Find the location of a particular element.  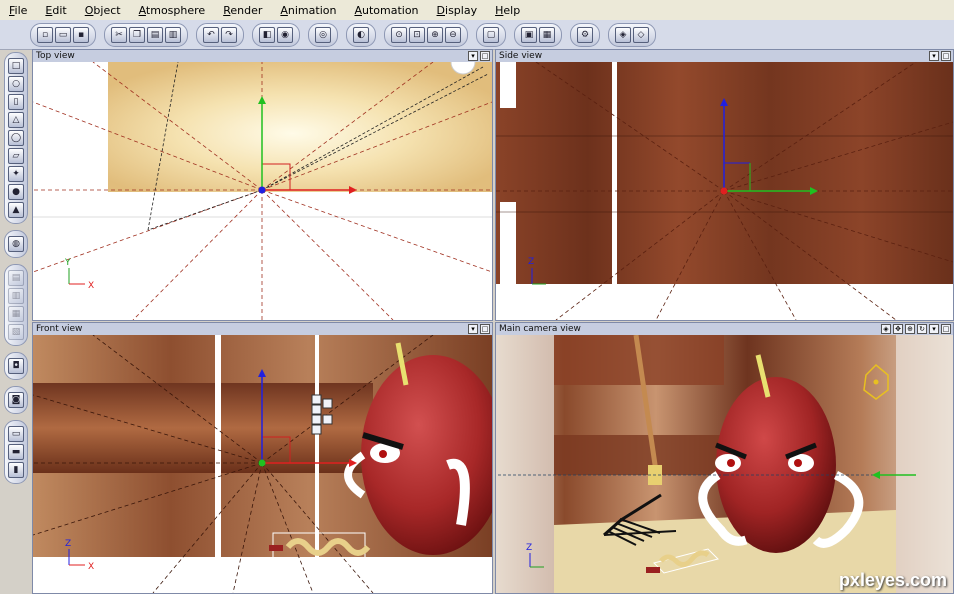

layout-single-icon: ▣ is located at coordinates (529, 34).